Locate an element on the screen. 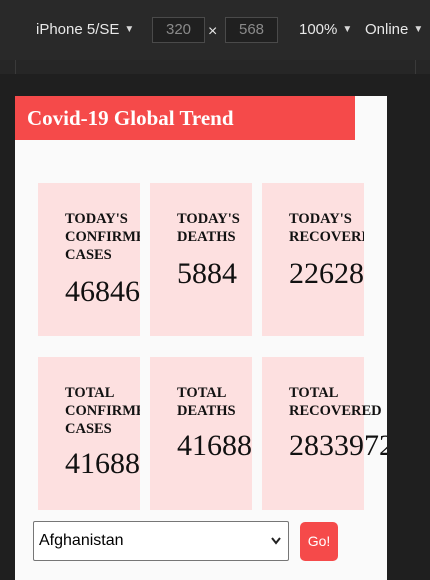  country-select-value: Afghanistan is located at coordinates (81, 540).